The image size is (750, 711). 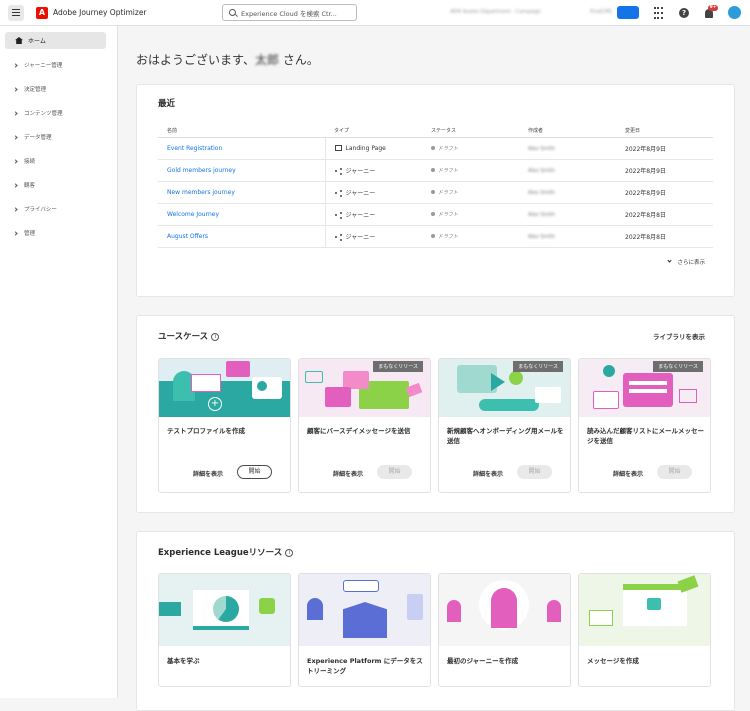 What do you see at coordinates (40, 210) in the screenshot?
I see `sidebar-item-label: プライバシー` at bounding box center [40, 210].